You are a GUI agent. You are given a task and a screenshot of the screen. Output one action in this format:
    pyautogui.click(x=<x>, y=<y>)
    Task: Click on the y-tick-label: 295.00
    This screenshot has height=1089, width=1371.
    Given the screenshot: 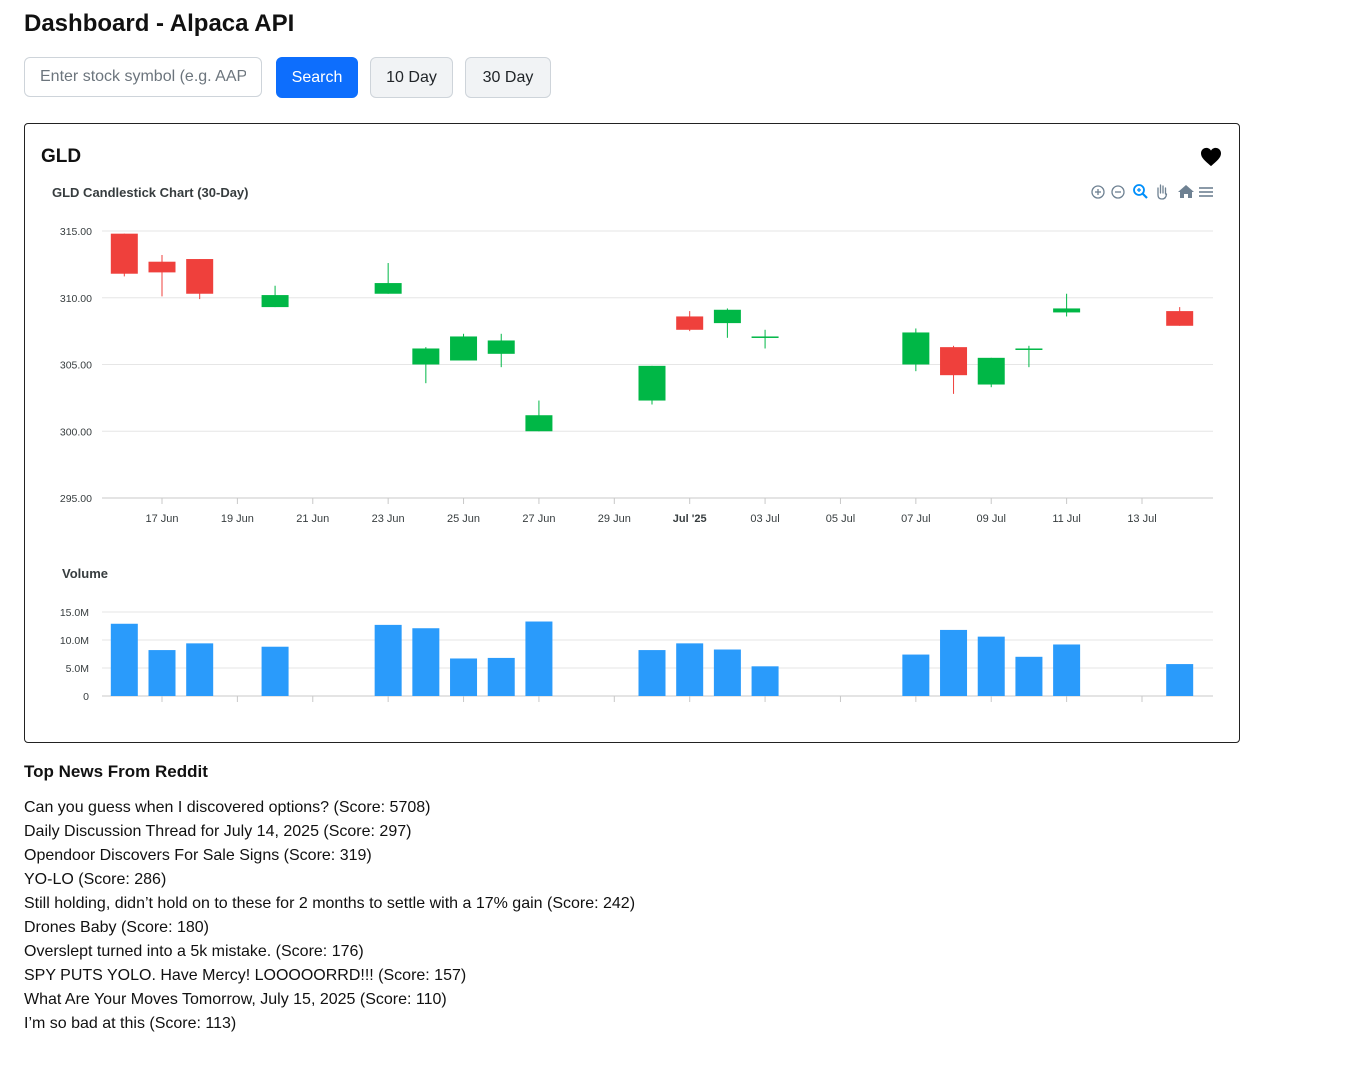 What is the action you would take?
    pyautogui.click(x=76, y=499)
    